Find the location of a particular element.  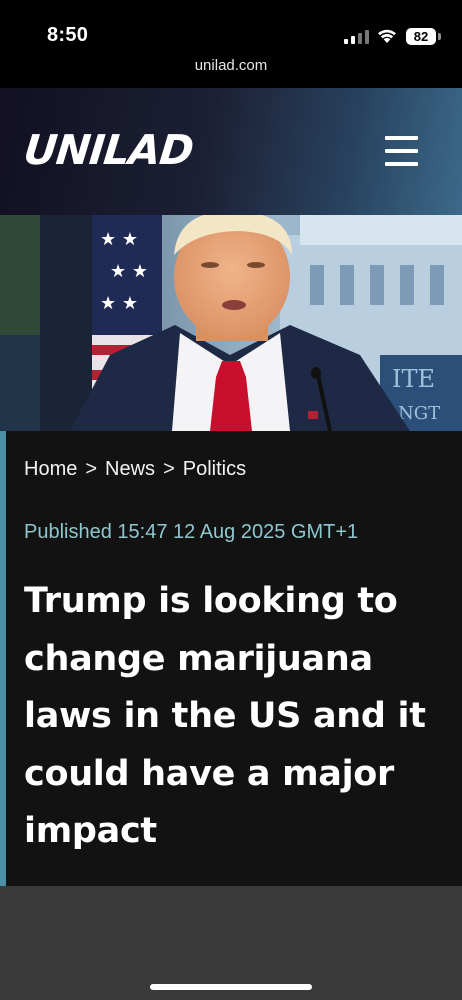

svg-text: NGT is located at coordinates (419, 413).